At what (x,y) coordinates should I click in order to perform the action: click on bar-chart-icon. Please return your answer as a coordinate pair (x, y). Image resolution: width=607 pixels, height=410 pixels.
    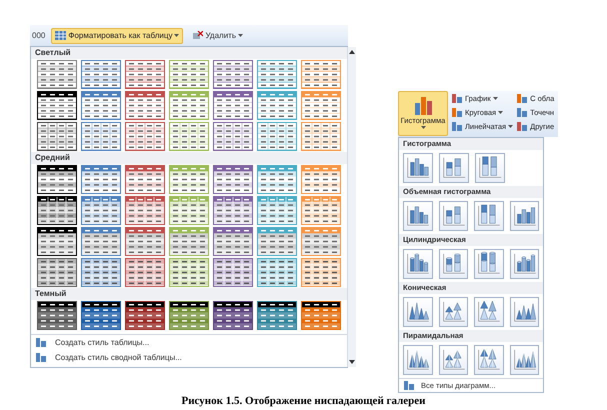
    Looking at the image, I should click on (423, 105).